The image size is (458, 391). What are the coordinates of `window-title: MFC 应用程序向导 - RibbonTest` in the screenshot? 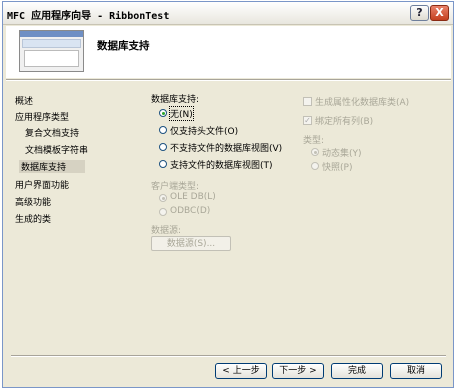 It's located at (88, 16).